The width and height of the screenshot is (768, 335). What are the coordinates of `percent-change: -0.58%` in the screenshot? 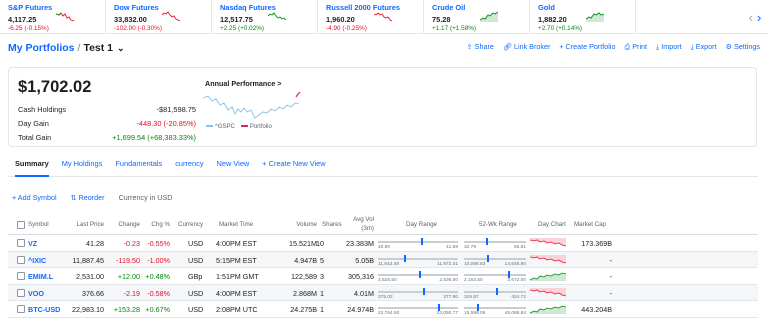 It's located at (158, 293).